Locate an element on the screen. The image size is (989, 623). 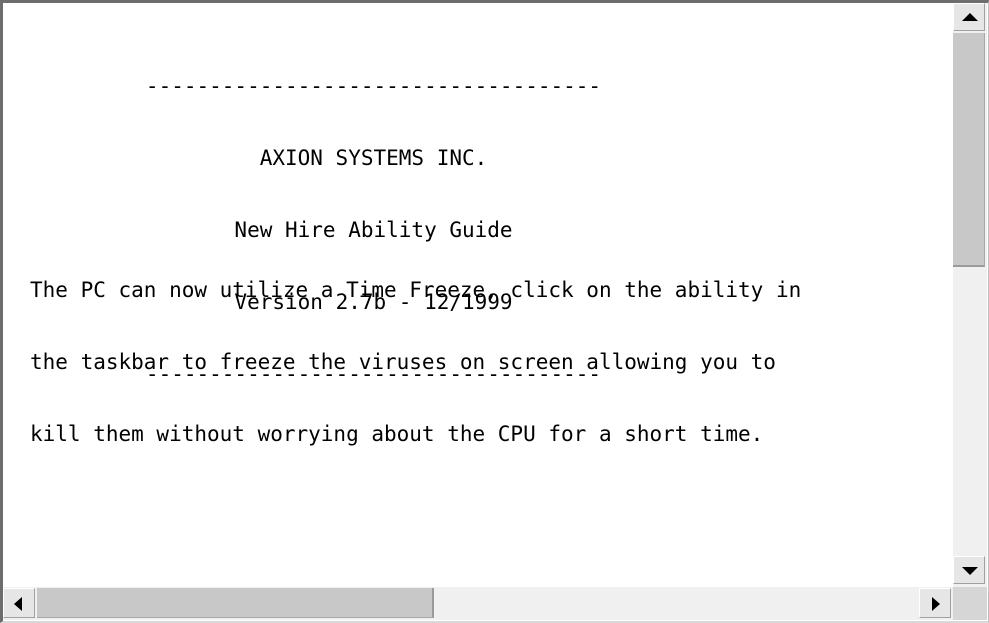
scroll-left-button is located at coordinates (19, 603).